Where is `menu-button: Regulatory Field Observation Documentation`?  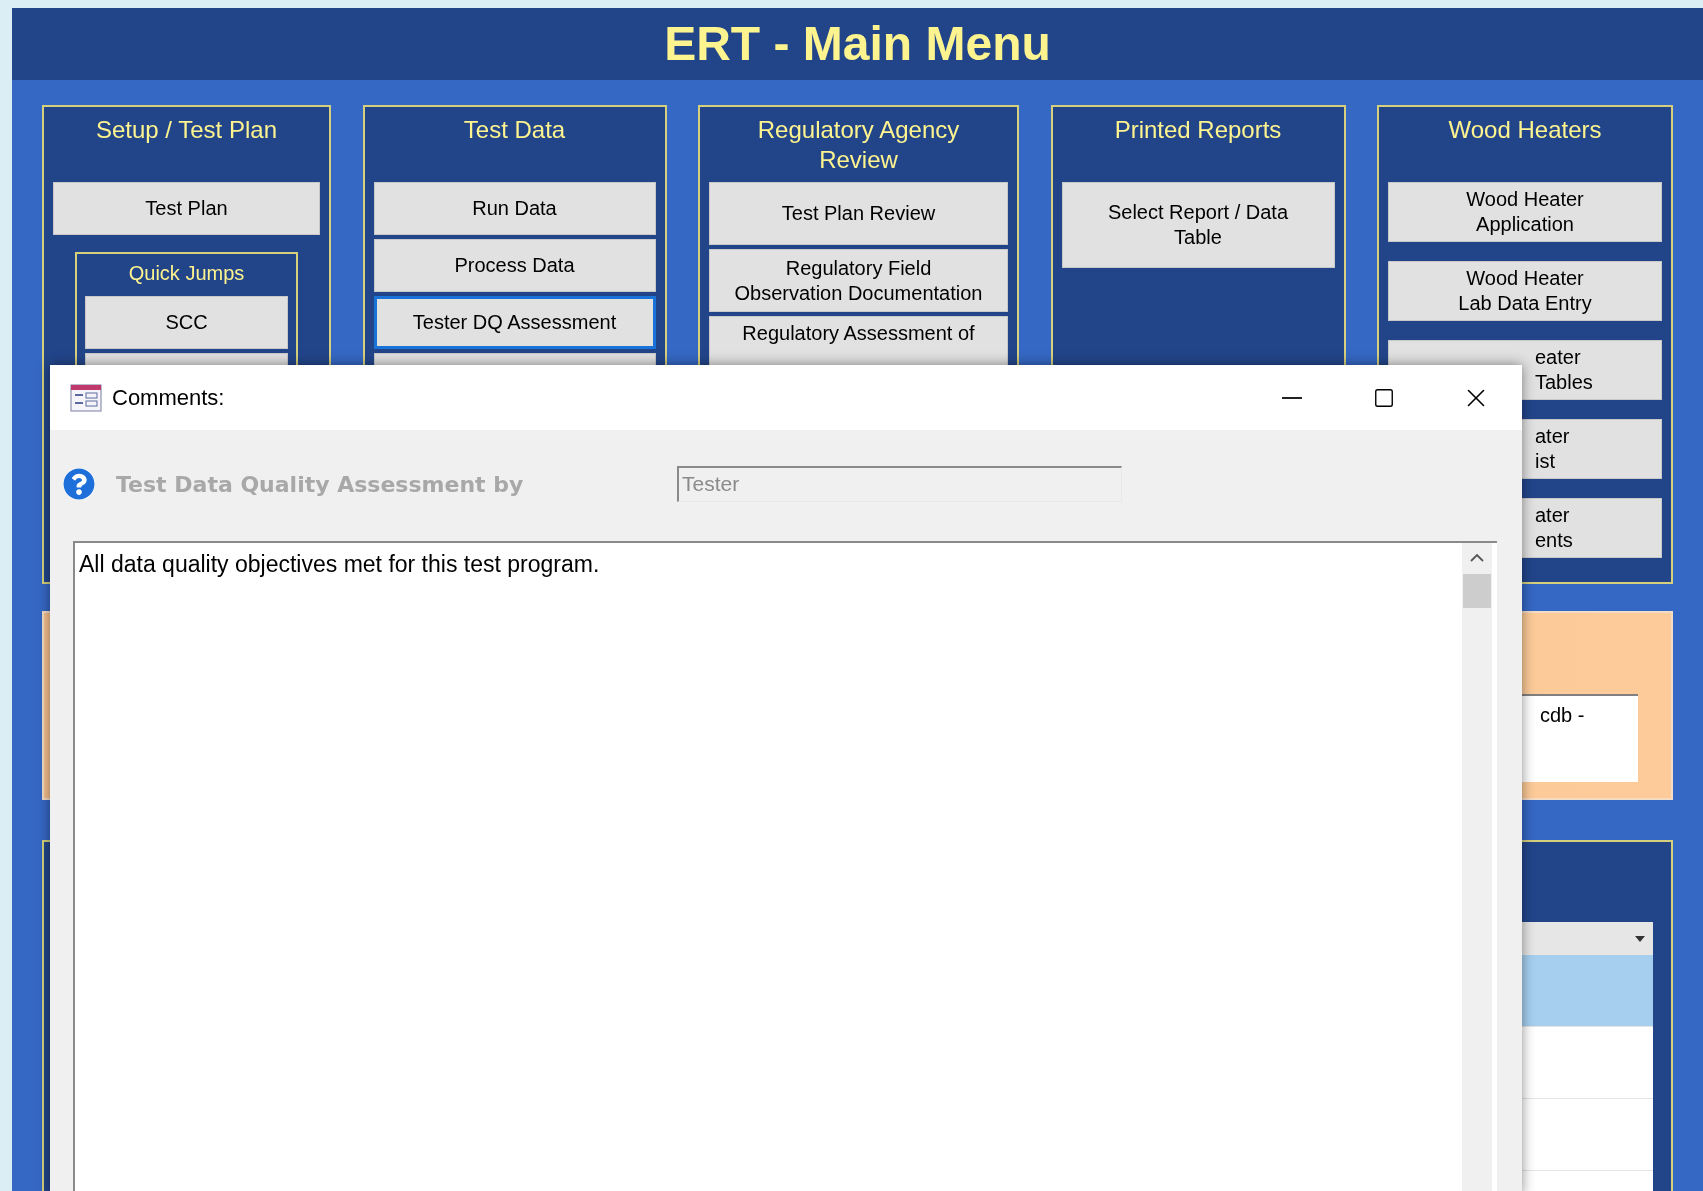 menu-button: Regulatory Field Observation Documentation is located at coordinates (858, 280).